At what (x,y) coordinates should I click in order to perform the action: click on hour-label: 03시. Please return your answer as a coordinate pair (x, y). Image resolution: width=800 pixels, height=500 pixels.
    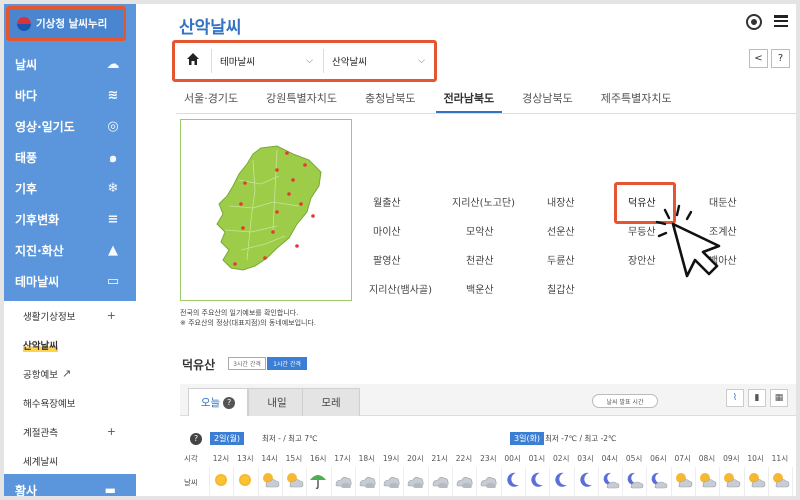
    Looking at the image, I should click on (585, 458).